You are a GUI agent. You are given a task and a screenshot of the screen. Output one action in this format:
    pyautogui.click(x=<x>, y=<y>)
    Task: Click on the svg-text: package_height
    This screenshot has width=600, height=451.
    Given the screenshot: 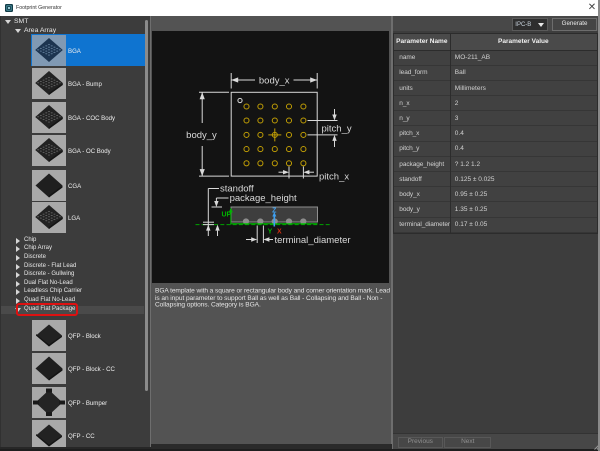 What is the action you would take?
    pyautogui.click(x=263, y=198)
    